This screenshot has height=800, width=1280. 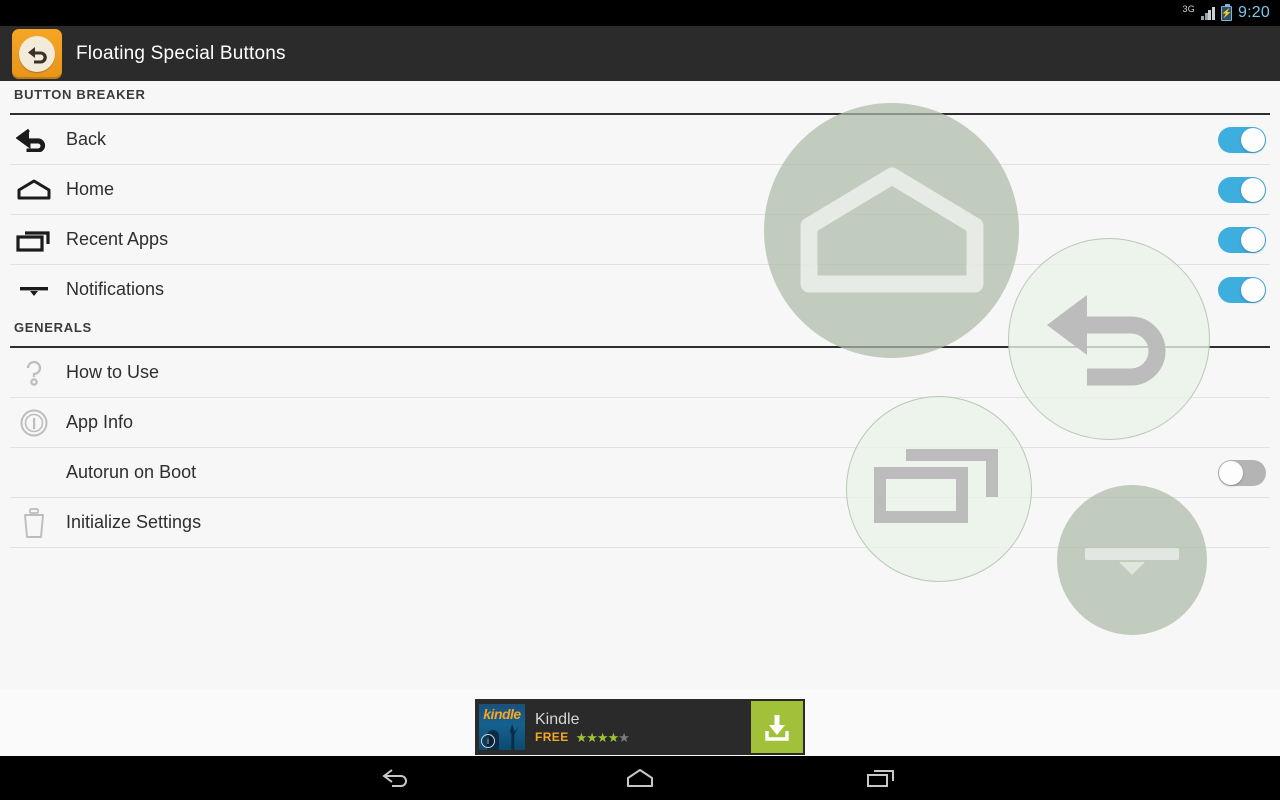 I want to click on app-icon-disc, so click(x=37, y=53).